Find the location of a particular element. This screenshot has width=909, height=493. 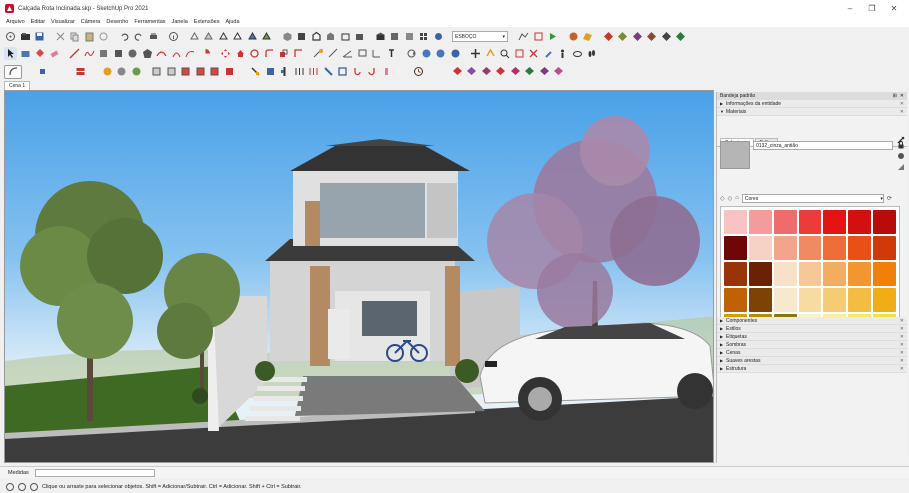

panel-materials: ▼ Materiais ✕ is located at coordinates (812, 112).